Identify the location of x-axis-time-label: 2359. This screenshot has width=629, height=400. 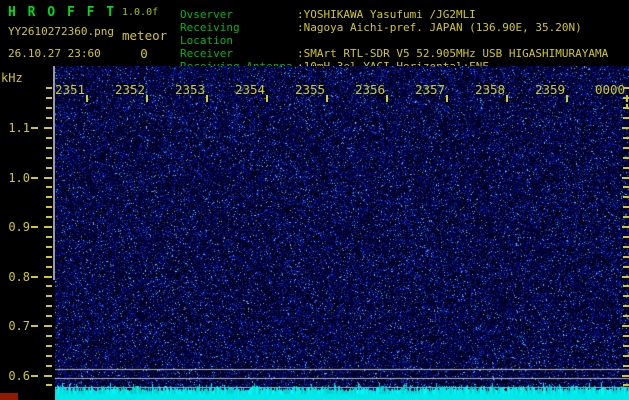
(550, 89).